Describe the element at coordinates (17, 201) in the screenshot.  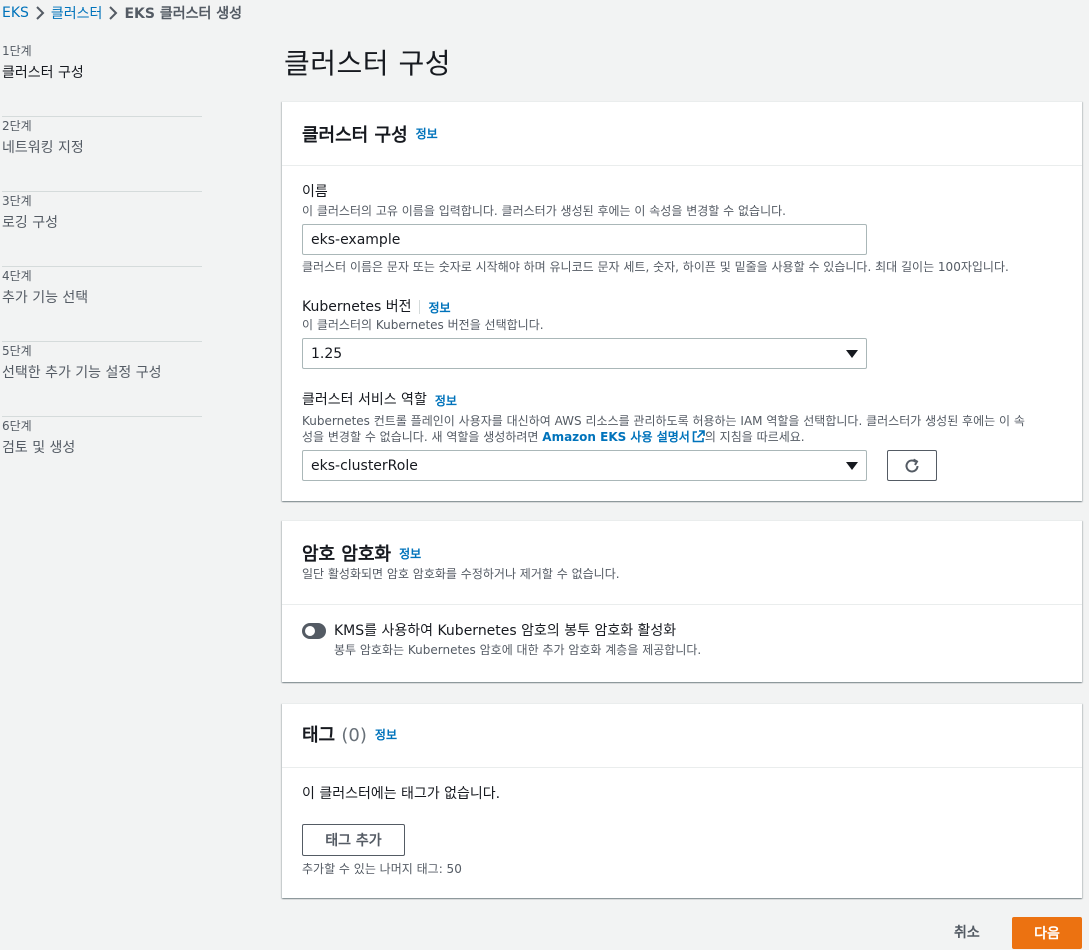
I see `step-number: 3단계` at that location.